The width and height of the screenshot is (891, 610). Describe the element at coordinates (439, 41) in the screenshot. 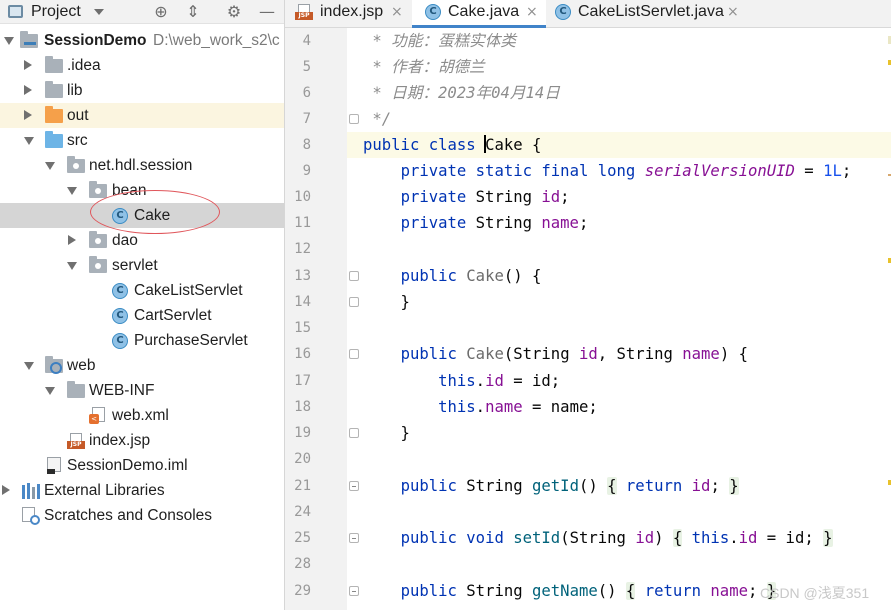

I see `code-line: * 功能：蛋糕实体类` at that location.